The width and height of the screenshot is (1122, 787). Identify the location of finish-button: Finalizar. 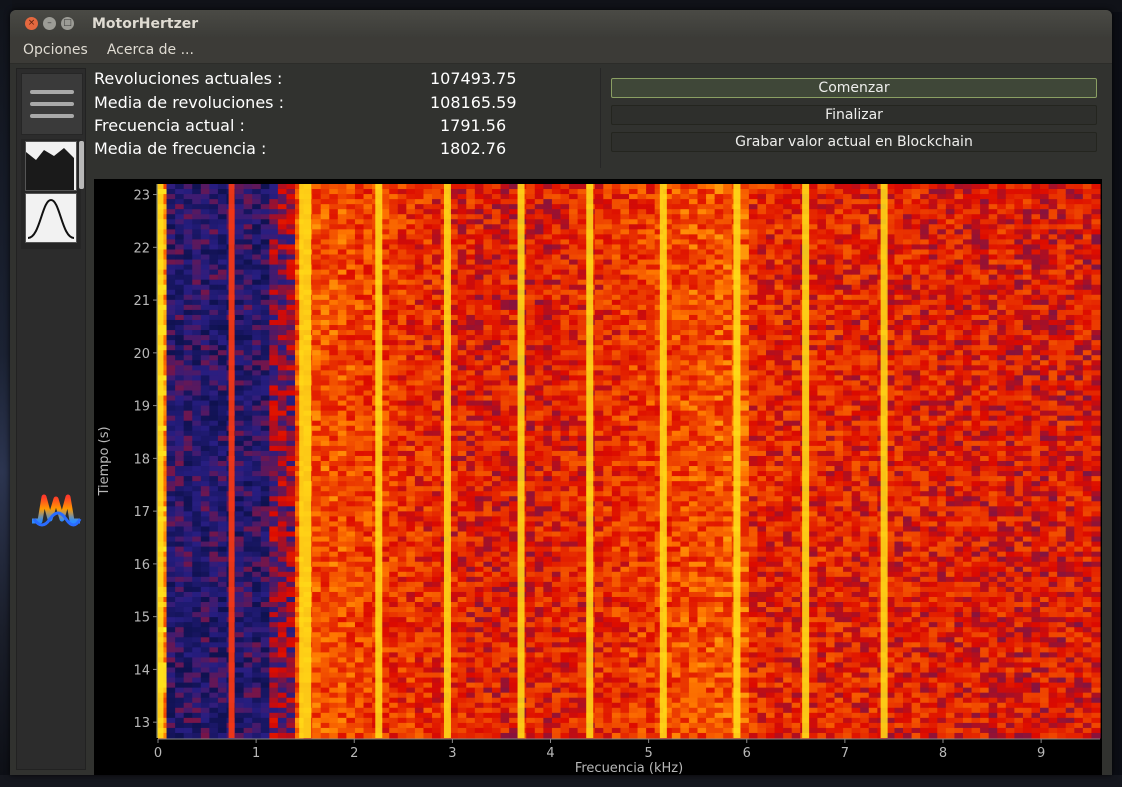
(854, 115).